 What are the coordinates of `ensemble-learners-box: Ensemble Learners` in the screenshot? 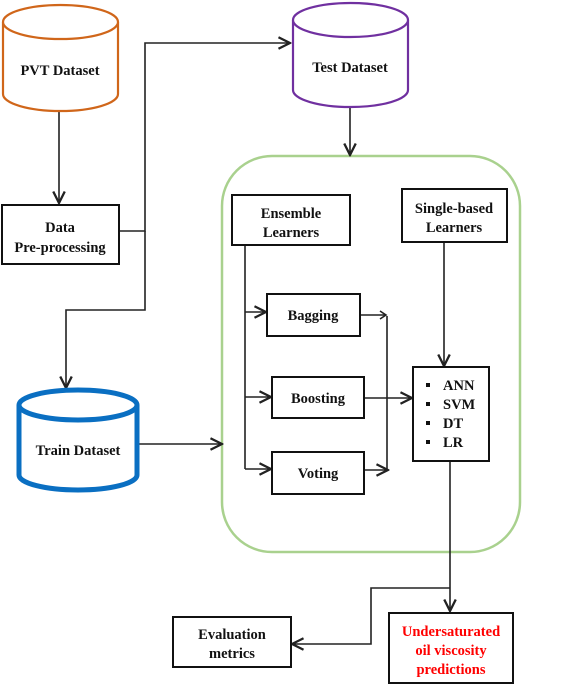 It's located at (291, 220).